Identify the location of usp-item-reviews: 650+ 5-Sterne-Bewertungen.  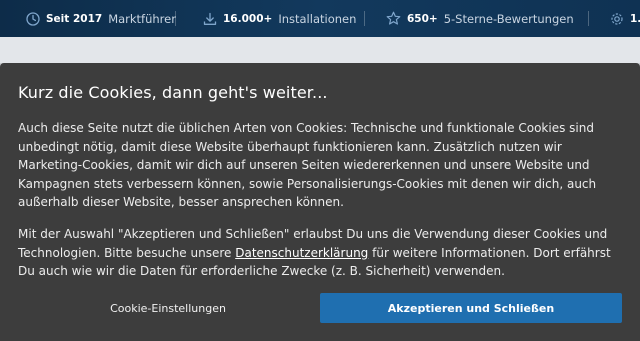
(480, 18).